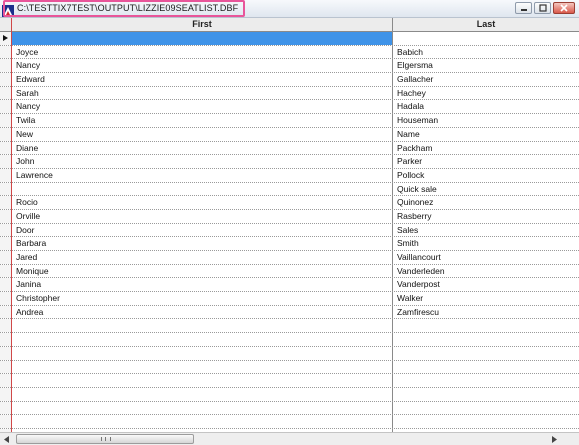  Describe the element at coordinates (486, 52) in the screenshot. I see `cell-last: Babich` at that location.